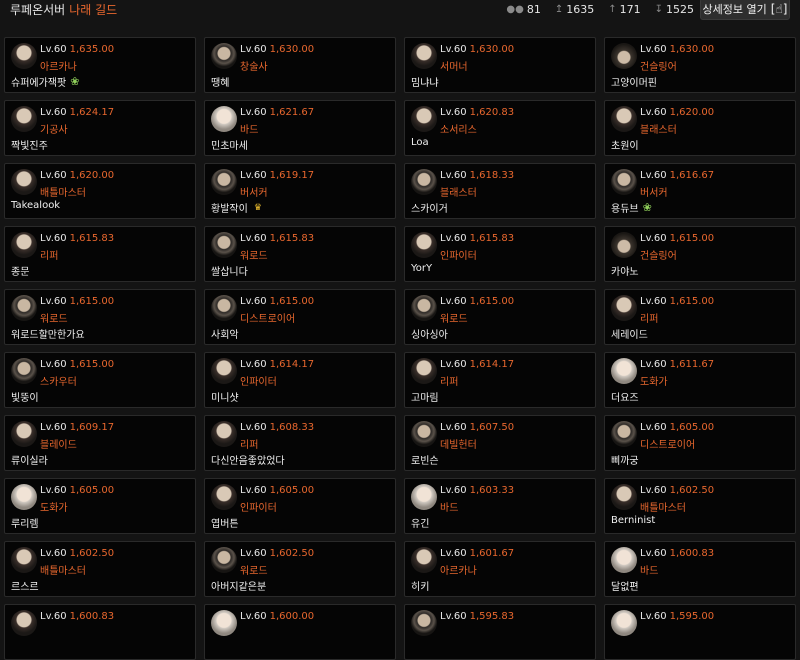  I want to click on character-name-row: 슈퍼에가잭팟 ❀, so click(45, 81).